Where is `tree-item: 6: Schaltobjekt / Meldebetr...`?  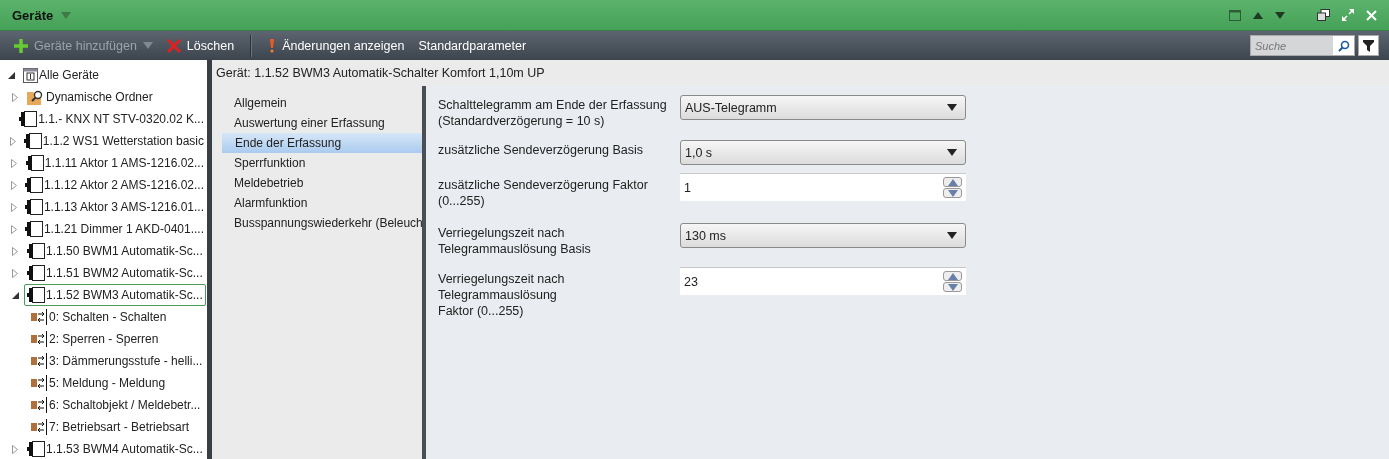 tree-item: 6: Schaltobjekt / Meldebetr... is located at coordinates (116, 405).